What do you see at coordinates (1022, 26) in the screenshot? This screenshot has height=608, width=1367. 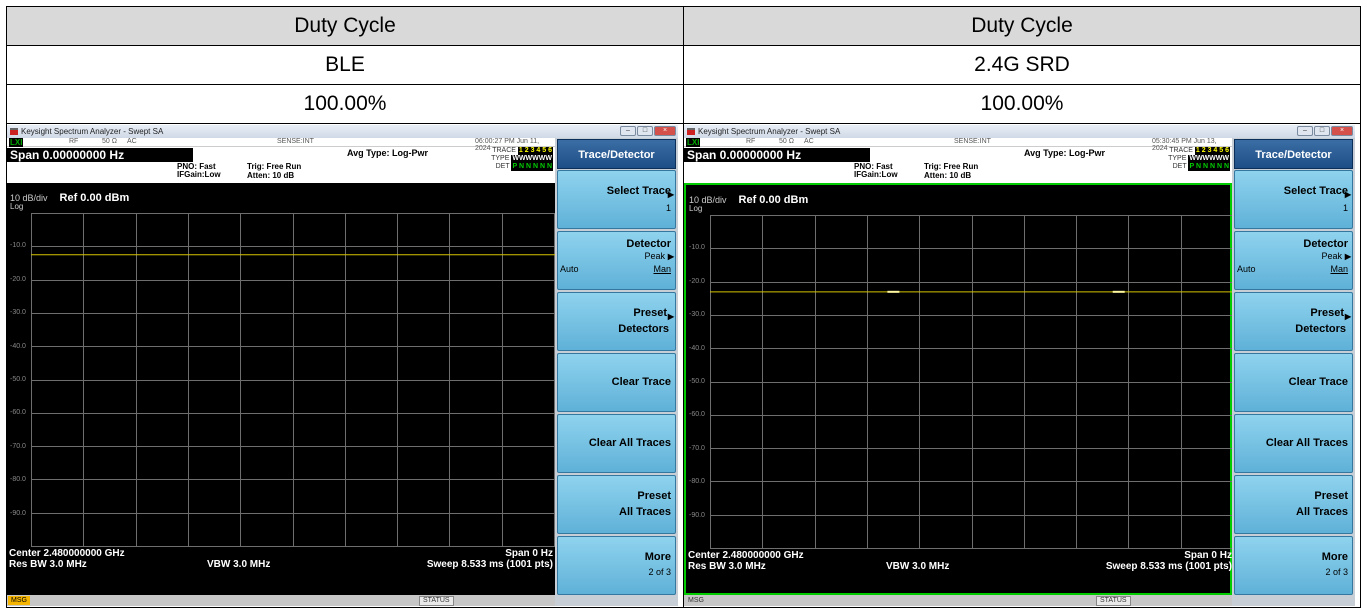 I see `header-duty-cycle-srd: Duty Cycle` at bounding box center [1022, 26].